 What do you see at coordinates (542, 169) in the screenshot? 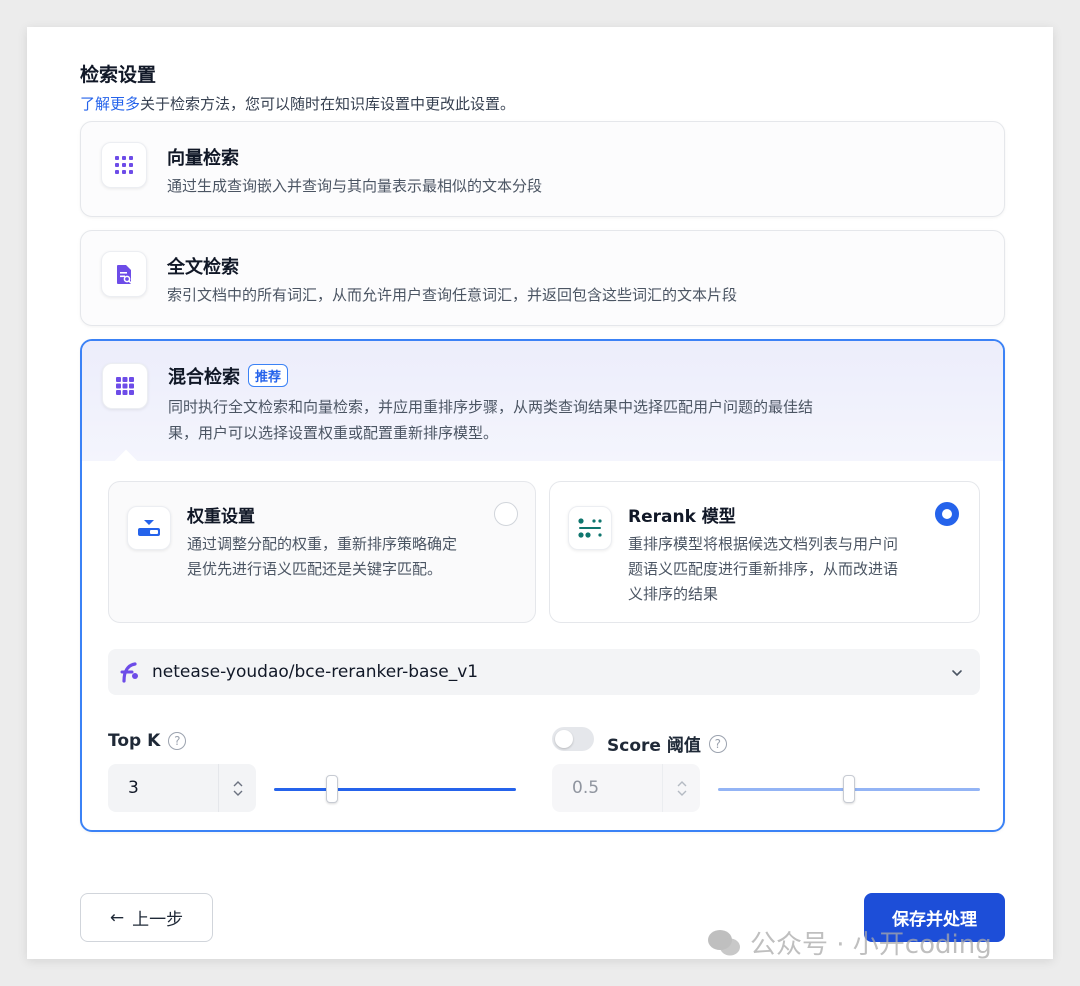
I see `method-card-vector: 向量检索 通过生成查询嵌入并查询与其向量表示最相似的文本分段` at bounding box center [542, 169].